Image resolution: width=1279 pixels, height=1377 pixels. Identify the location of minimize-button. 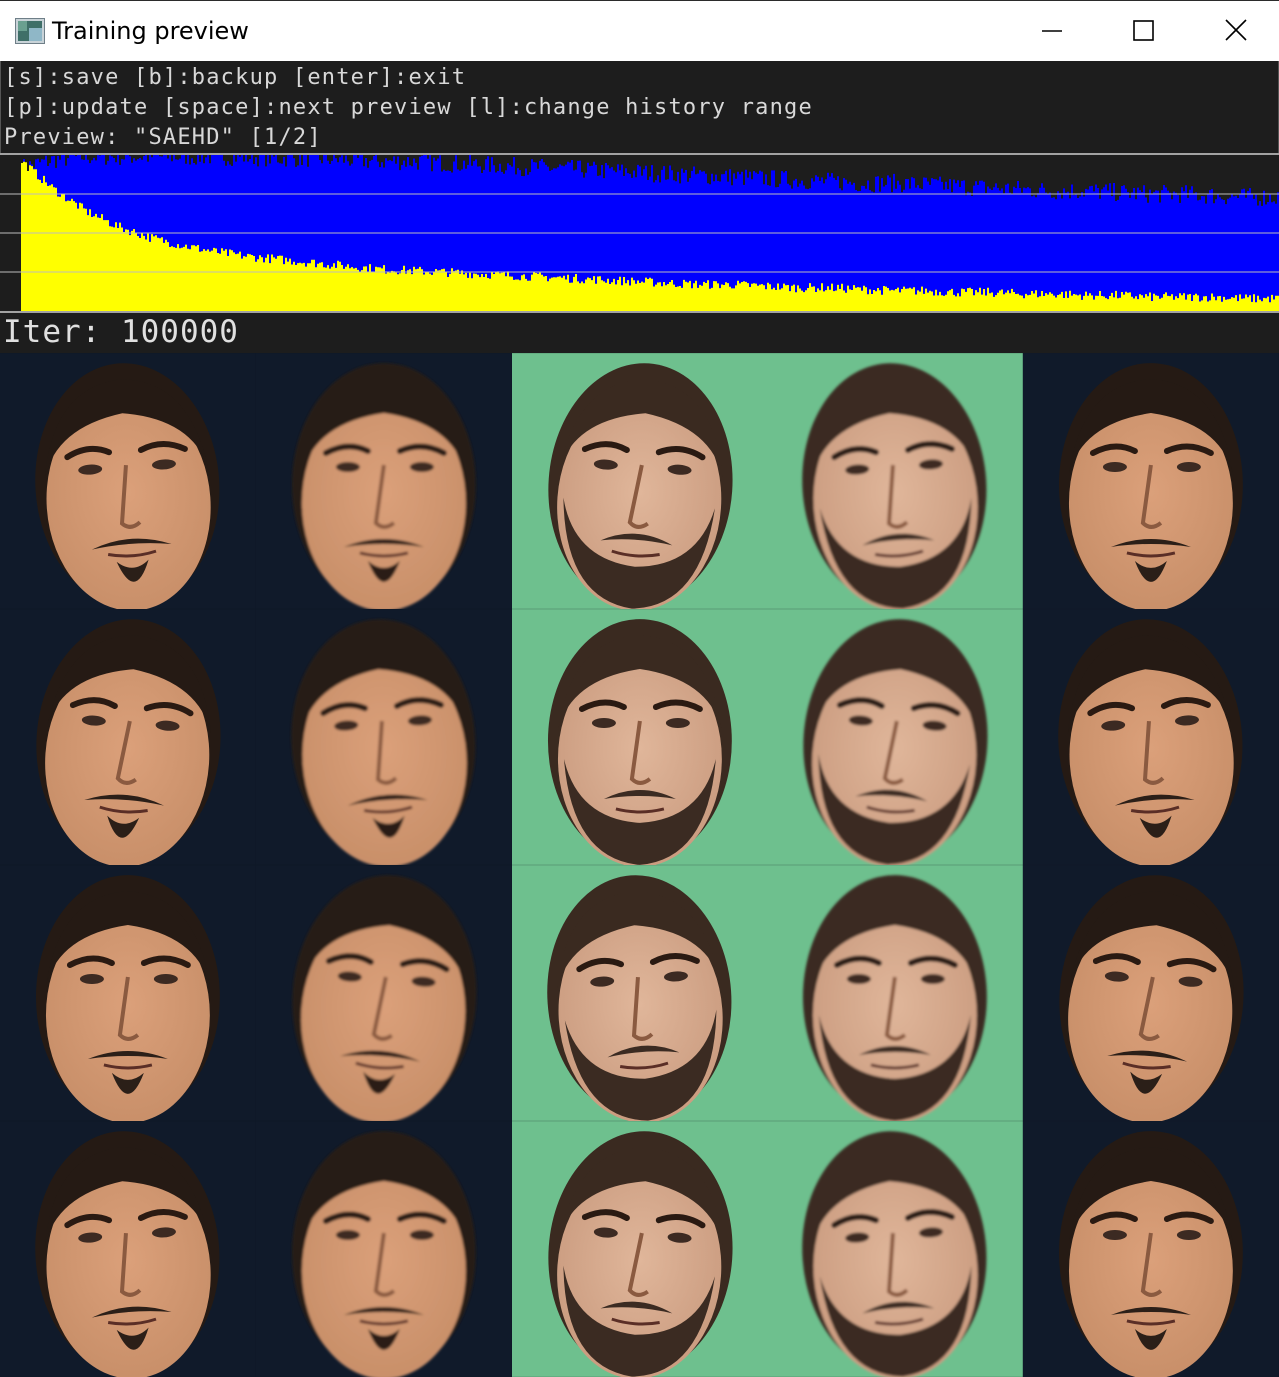
(1051, 31).